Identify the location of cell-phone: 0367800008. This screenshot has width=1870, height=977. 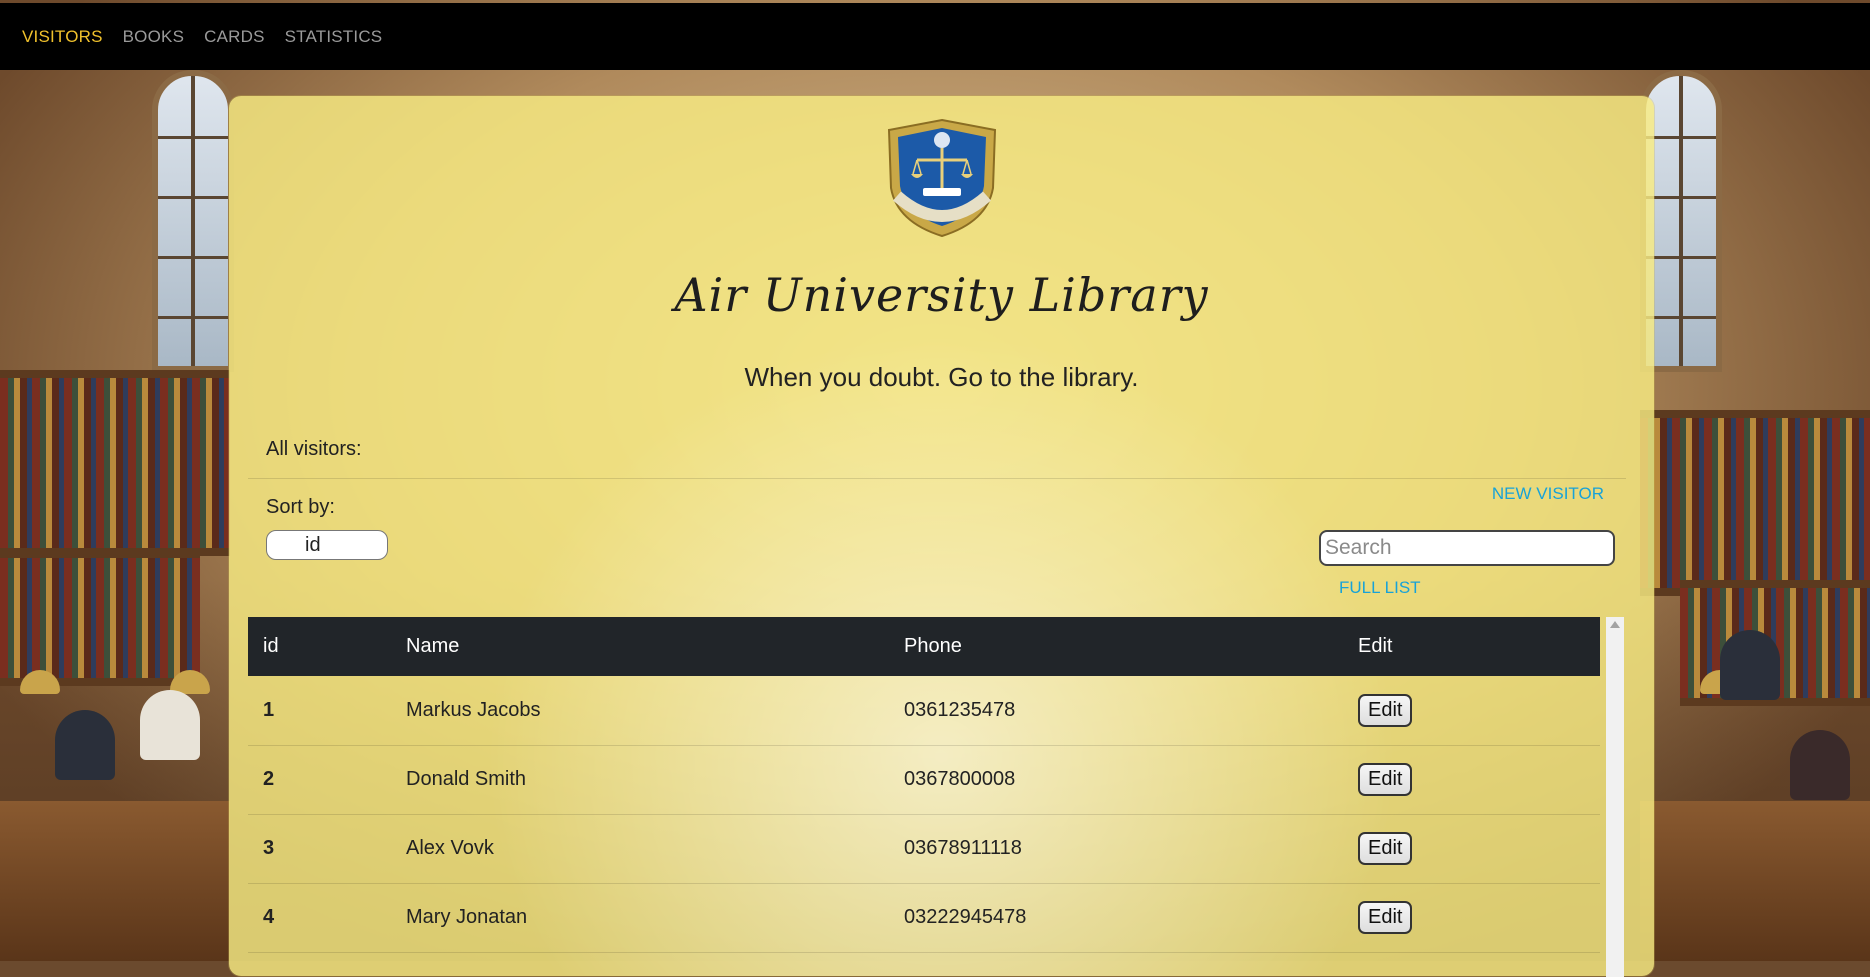
(960, 779).